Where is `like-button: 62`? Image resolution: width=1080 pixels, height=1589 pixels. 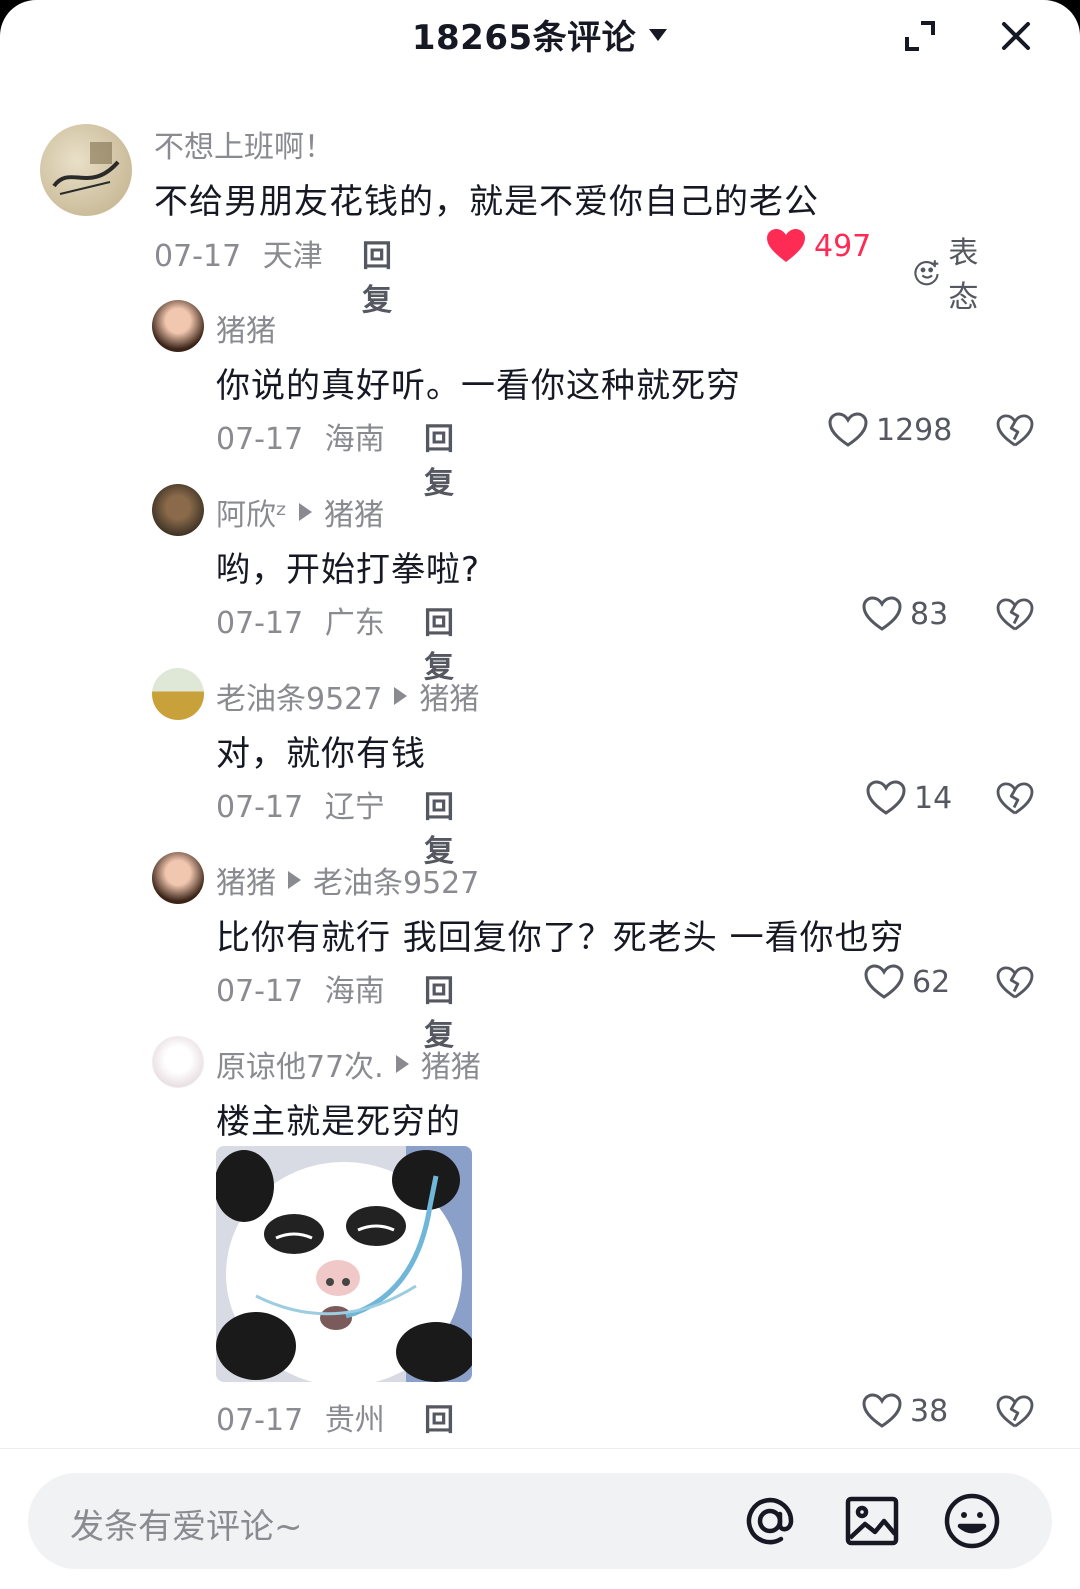 like-button: 62 is located at coordinates (907, 982).